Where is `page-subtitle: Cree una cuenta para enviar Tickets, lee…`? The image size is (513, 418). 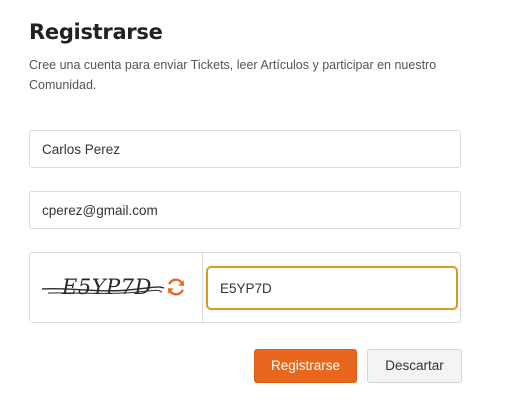 page-subtitle: Cree una cuenta para enviar Tickets, lee… is located at coordinates (233, 75).